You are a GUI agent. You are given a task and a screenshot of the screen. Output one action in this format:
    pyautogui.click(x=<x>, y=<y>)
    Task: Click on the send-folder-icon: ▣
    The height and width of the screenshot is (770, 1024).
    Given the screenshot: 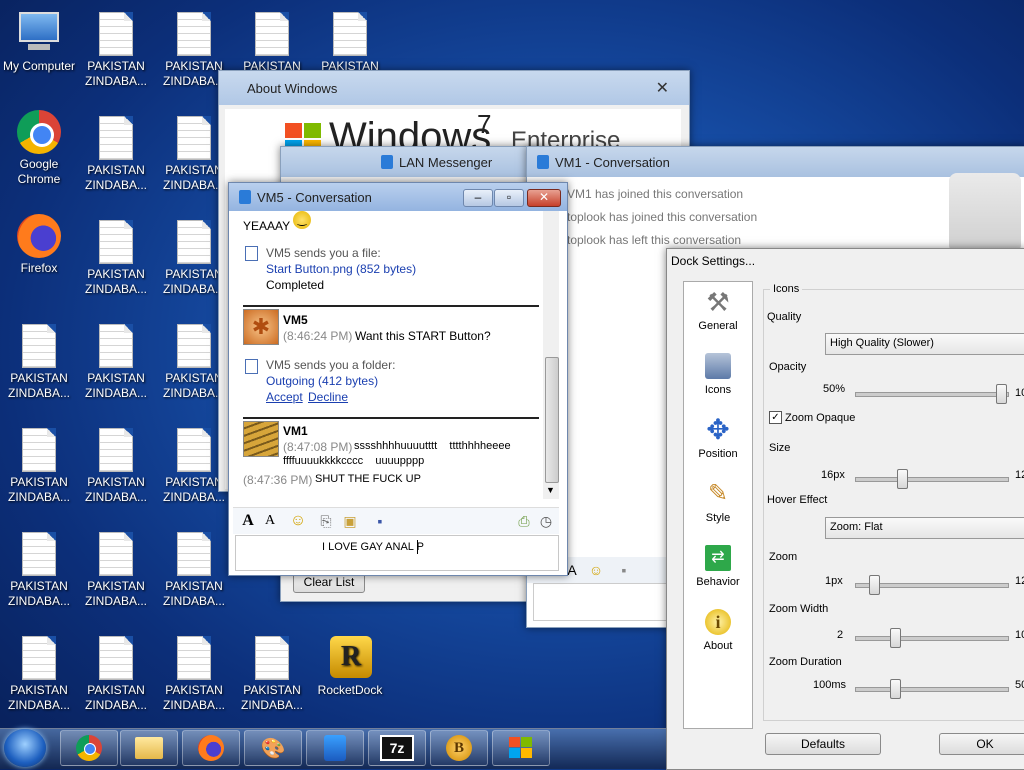 What is the action you would take?
    pyautogui.click(x=350, y=521)
    